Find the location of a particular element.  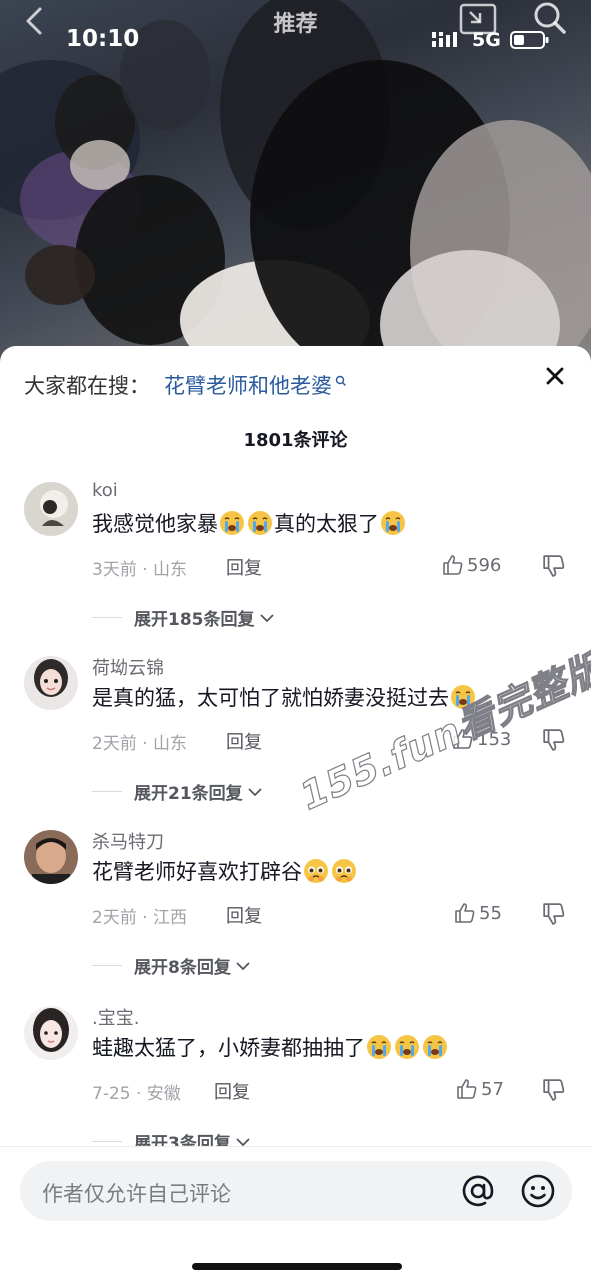

status-bar: 推荐 10:10 5G is located at coordinates (295, 40).